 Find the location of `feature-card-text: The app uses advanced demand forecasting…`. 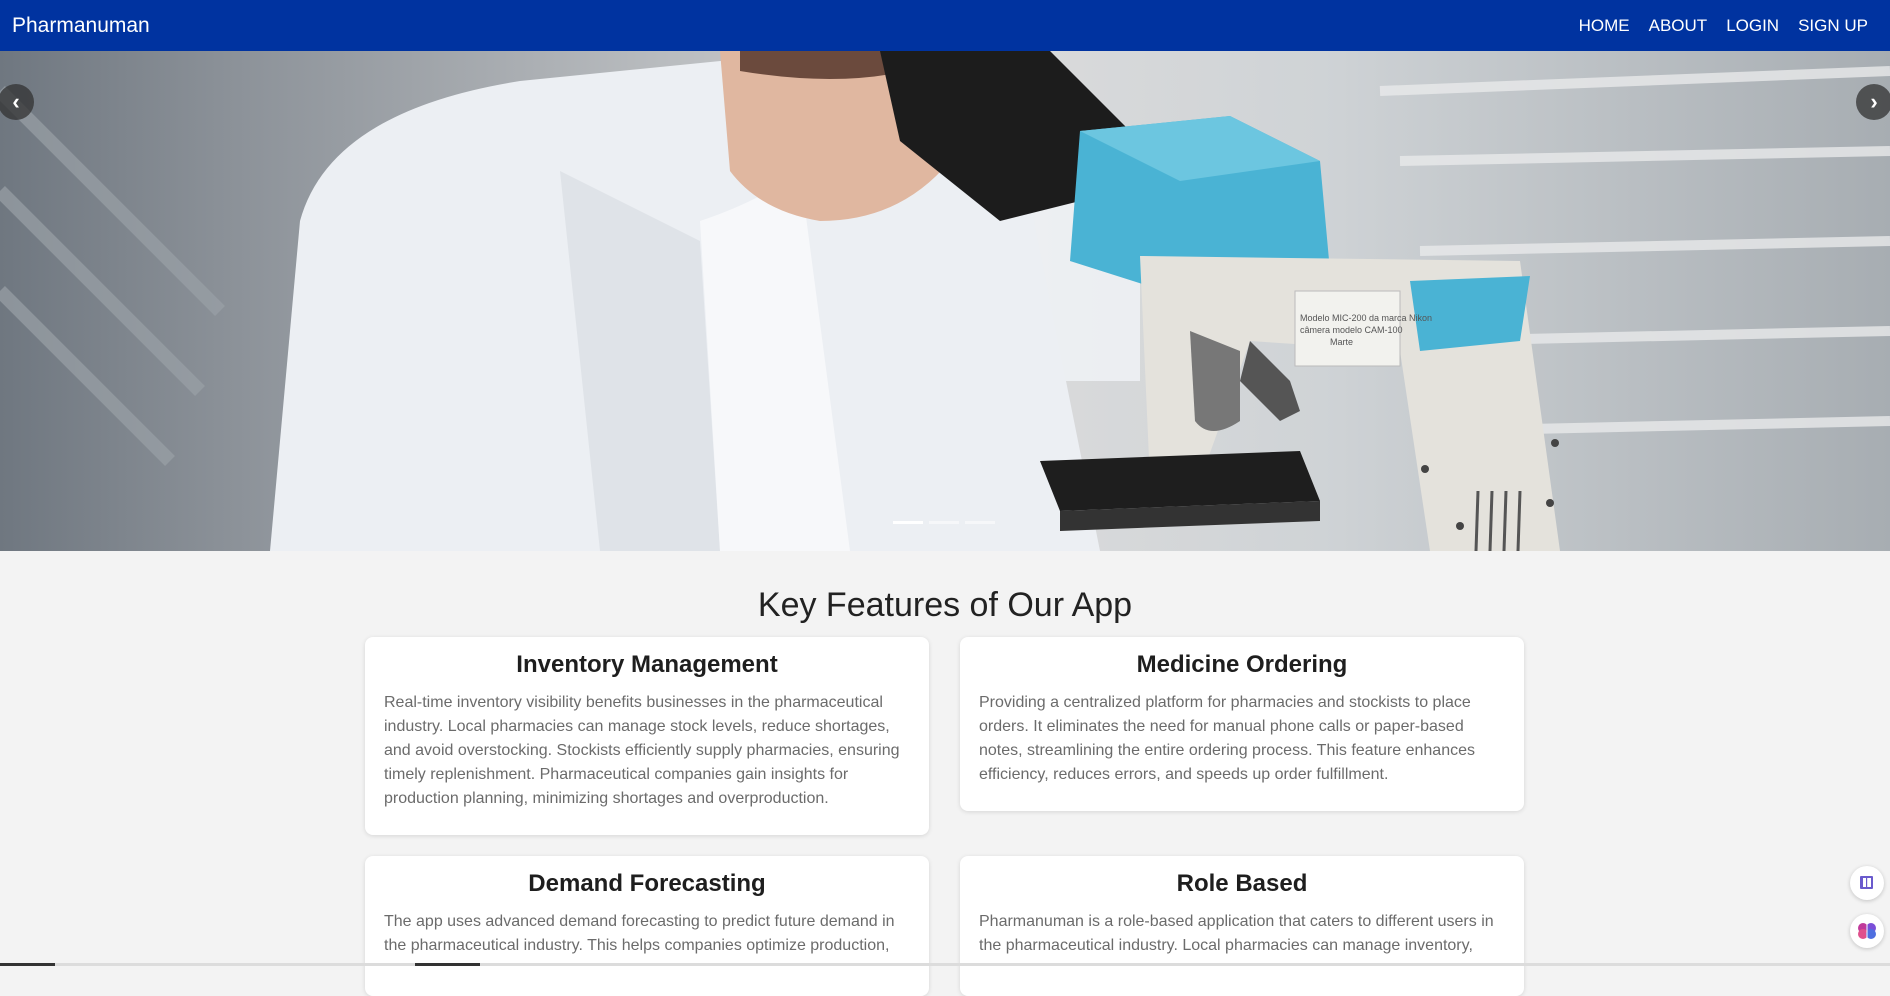

feature-card-text: The app uses advanced demand forecasting… is located at coordinates (639, 933).